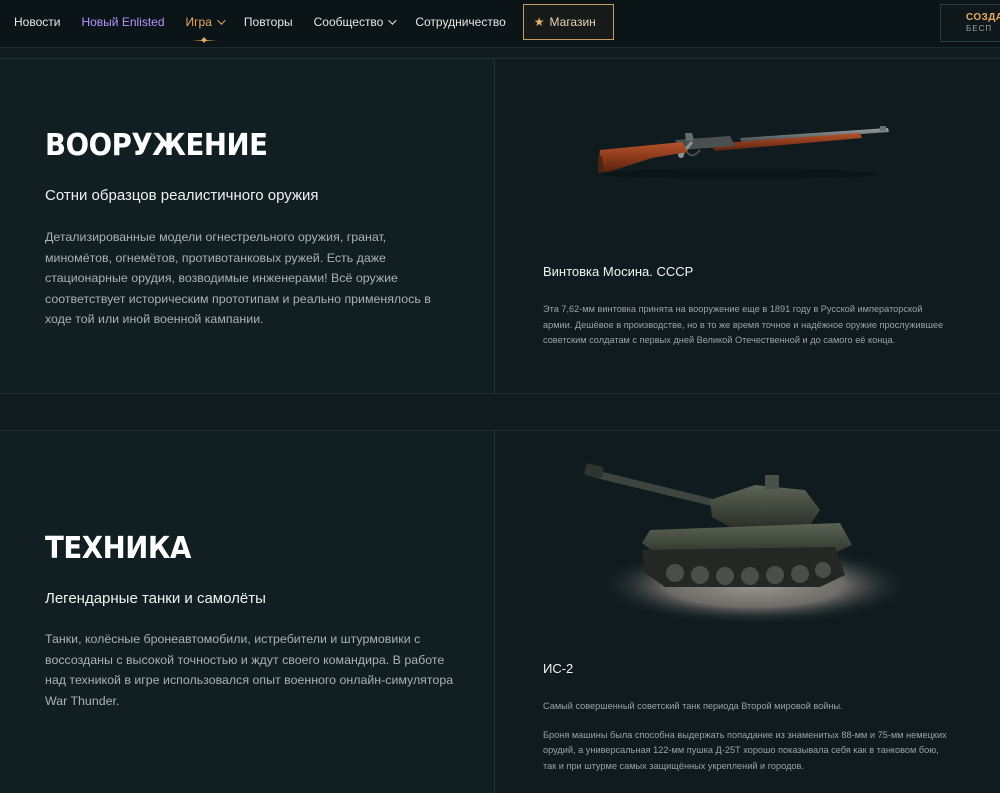 The width and height of the screenshot is (1000, 793). What do you see at coordinates (460, 22) in the screenshot?
I see `nav-cooperation: Сотрудничество` at bounding box center [460, 22].